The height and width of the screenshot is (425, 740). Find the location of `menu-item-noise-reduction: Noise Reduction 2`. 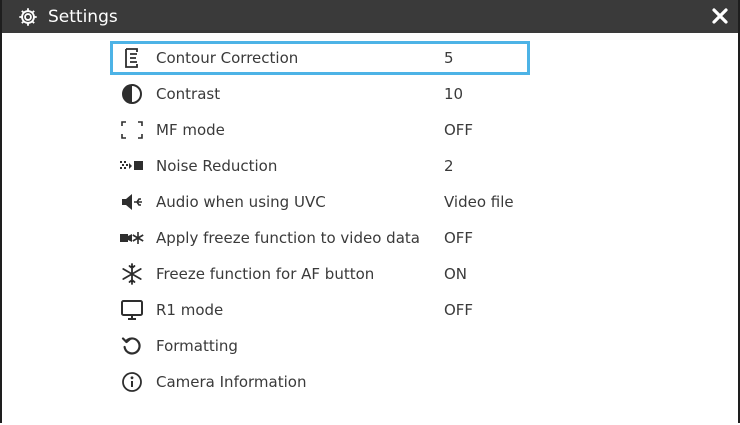

menu-item-noise-reduction: Noise Reduction 2 is located at coordinates (320, 166).